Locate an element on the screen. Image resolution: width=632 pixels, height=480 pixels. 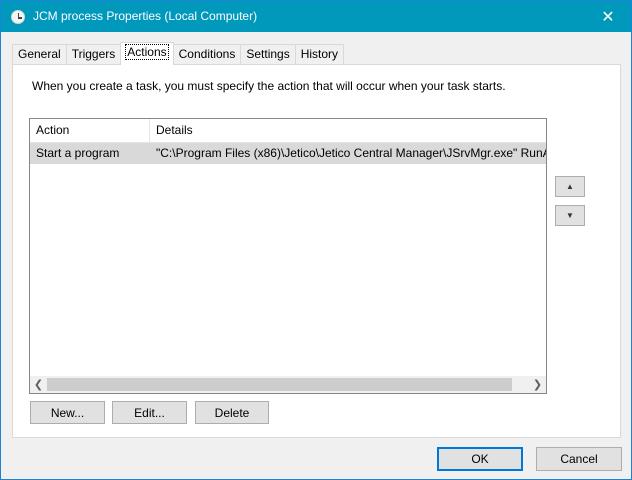
delete-button-label: Delete is located at coordinates (232, 412).